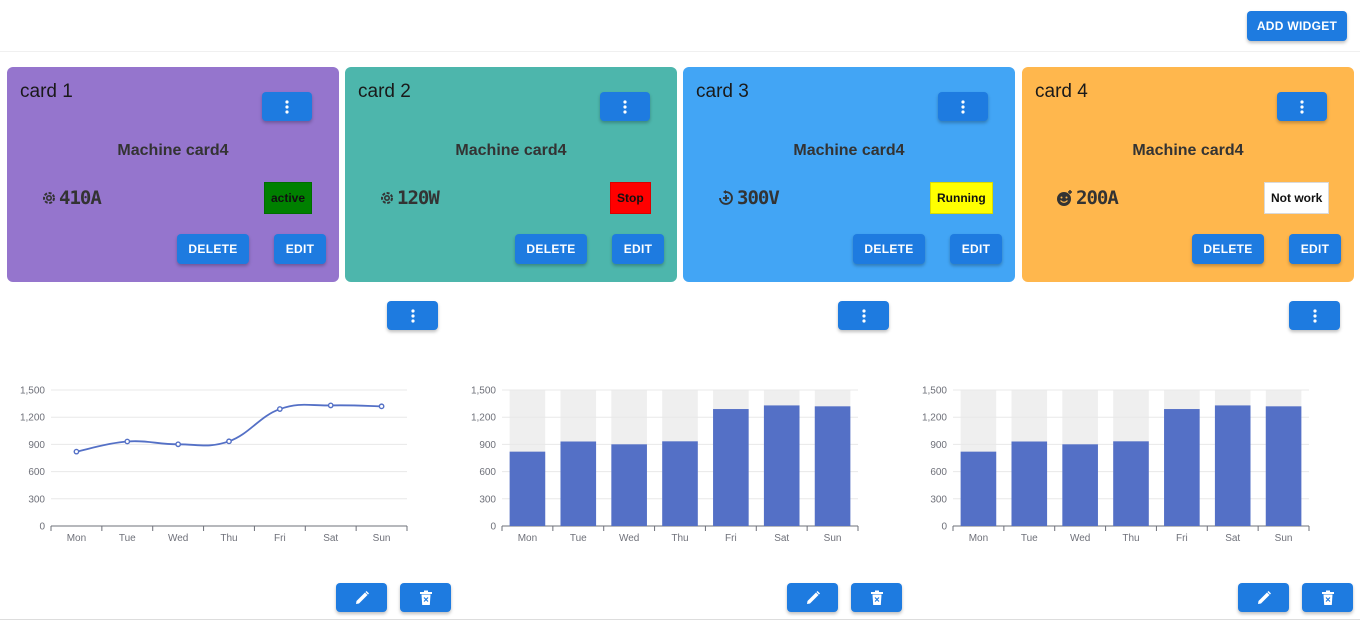 The width and height of the screenshot is (1360, 632). I want to click on card-title: card 2, so click(384, 91).